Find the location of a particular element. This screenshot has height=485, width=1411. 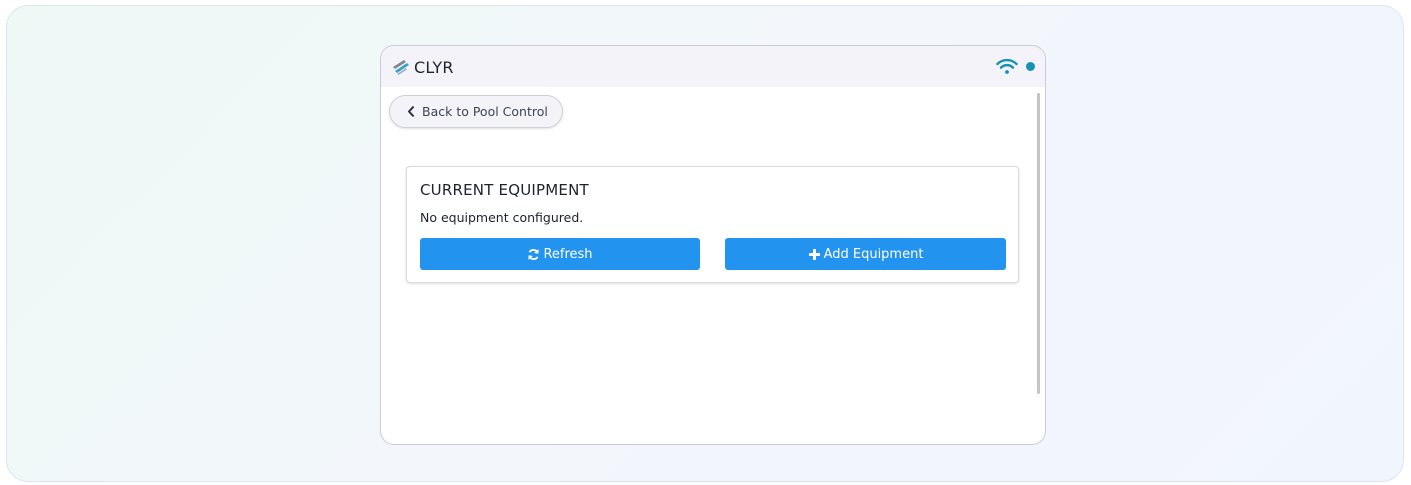

status-dot-icon is located at coordinates (1030, 66).